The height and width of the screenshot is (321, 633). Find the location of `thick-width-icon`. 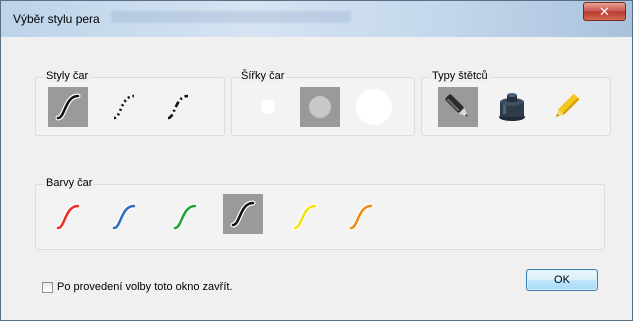

thick-width-icon is located at coordinates (374, 107).